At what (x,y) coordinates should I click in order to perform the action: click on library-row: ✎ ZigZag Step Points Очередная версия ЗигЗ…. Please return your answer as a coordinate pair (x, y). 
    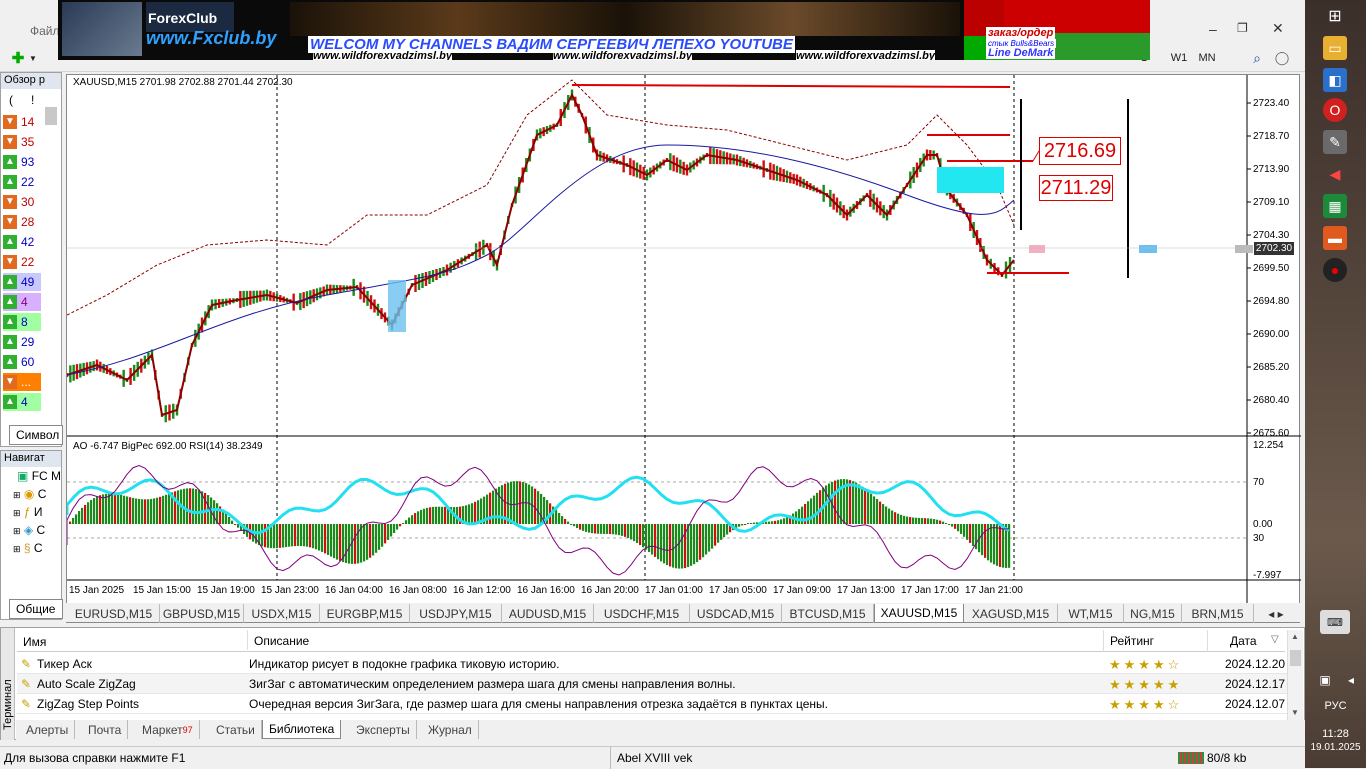
    Looking at the image, I should click on (652, 704).